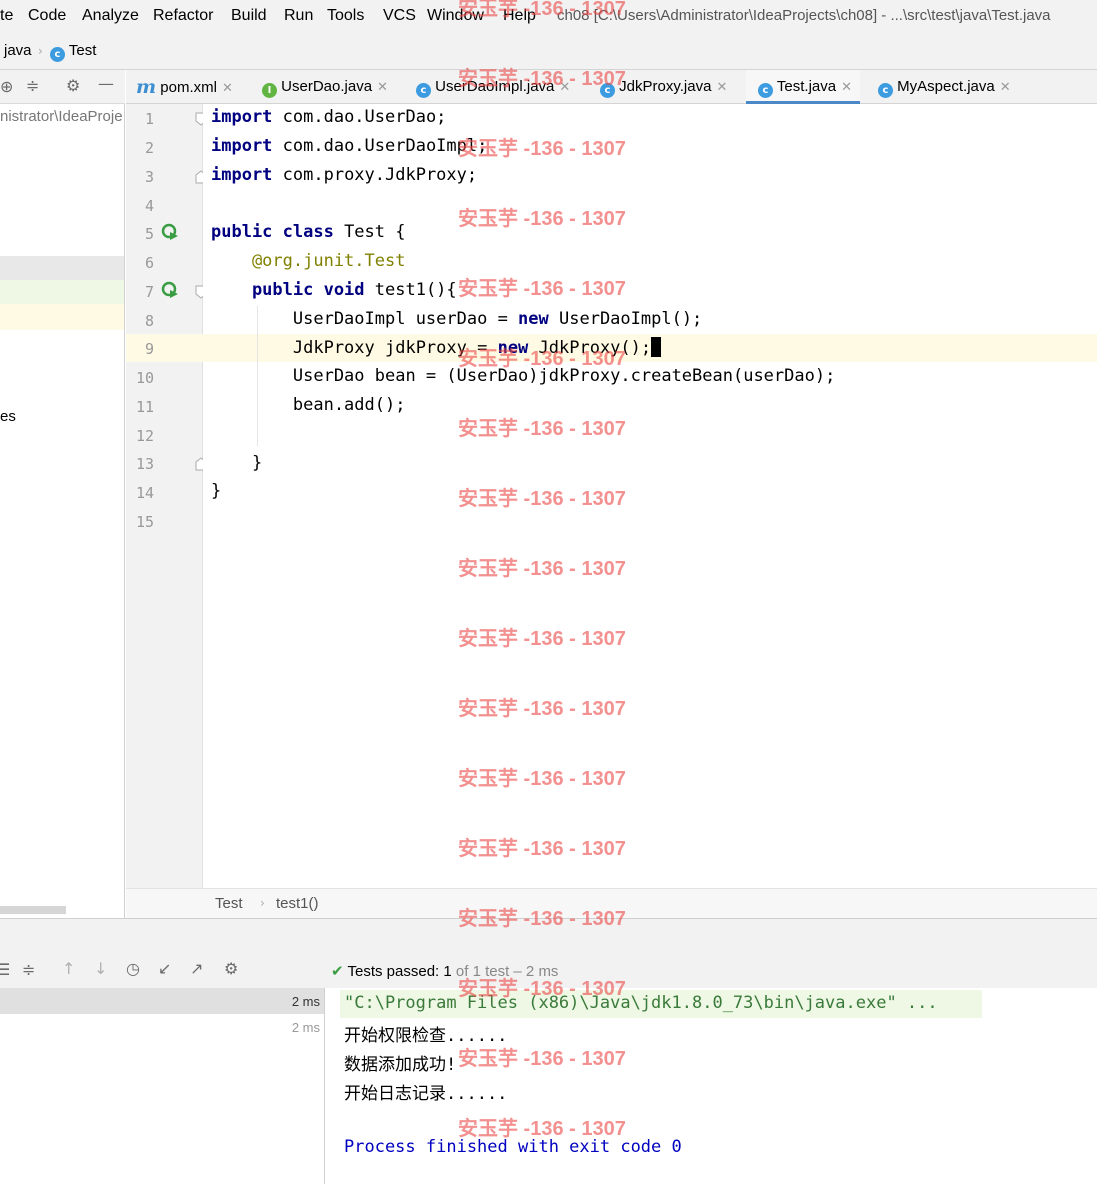 This screenshot has width=1097, height=1184. I want to click on hide-icon: —, so click(106, 83).